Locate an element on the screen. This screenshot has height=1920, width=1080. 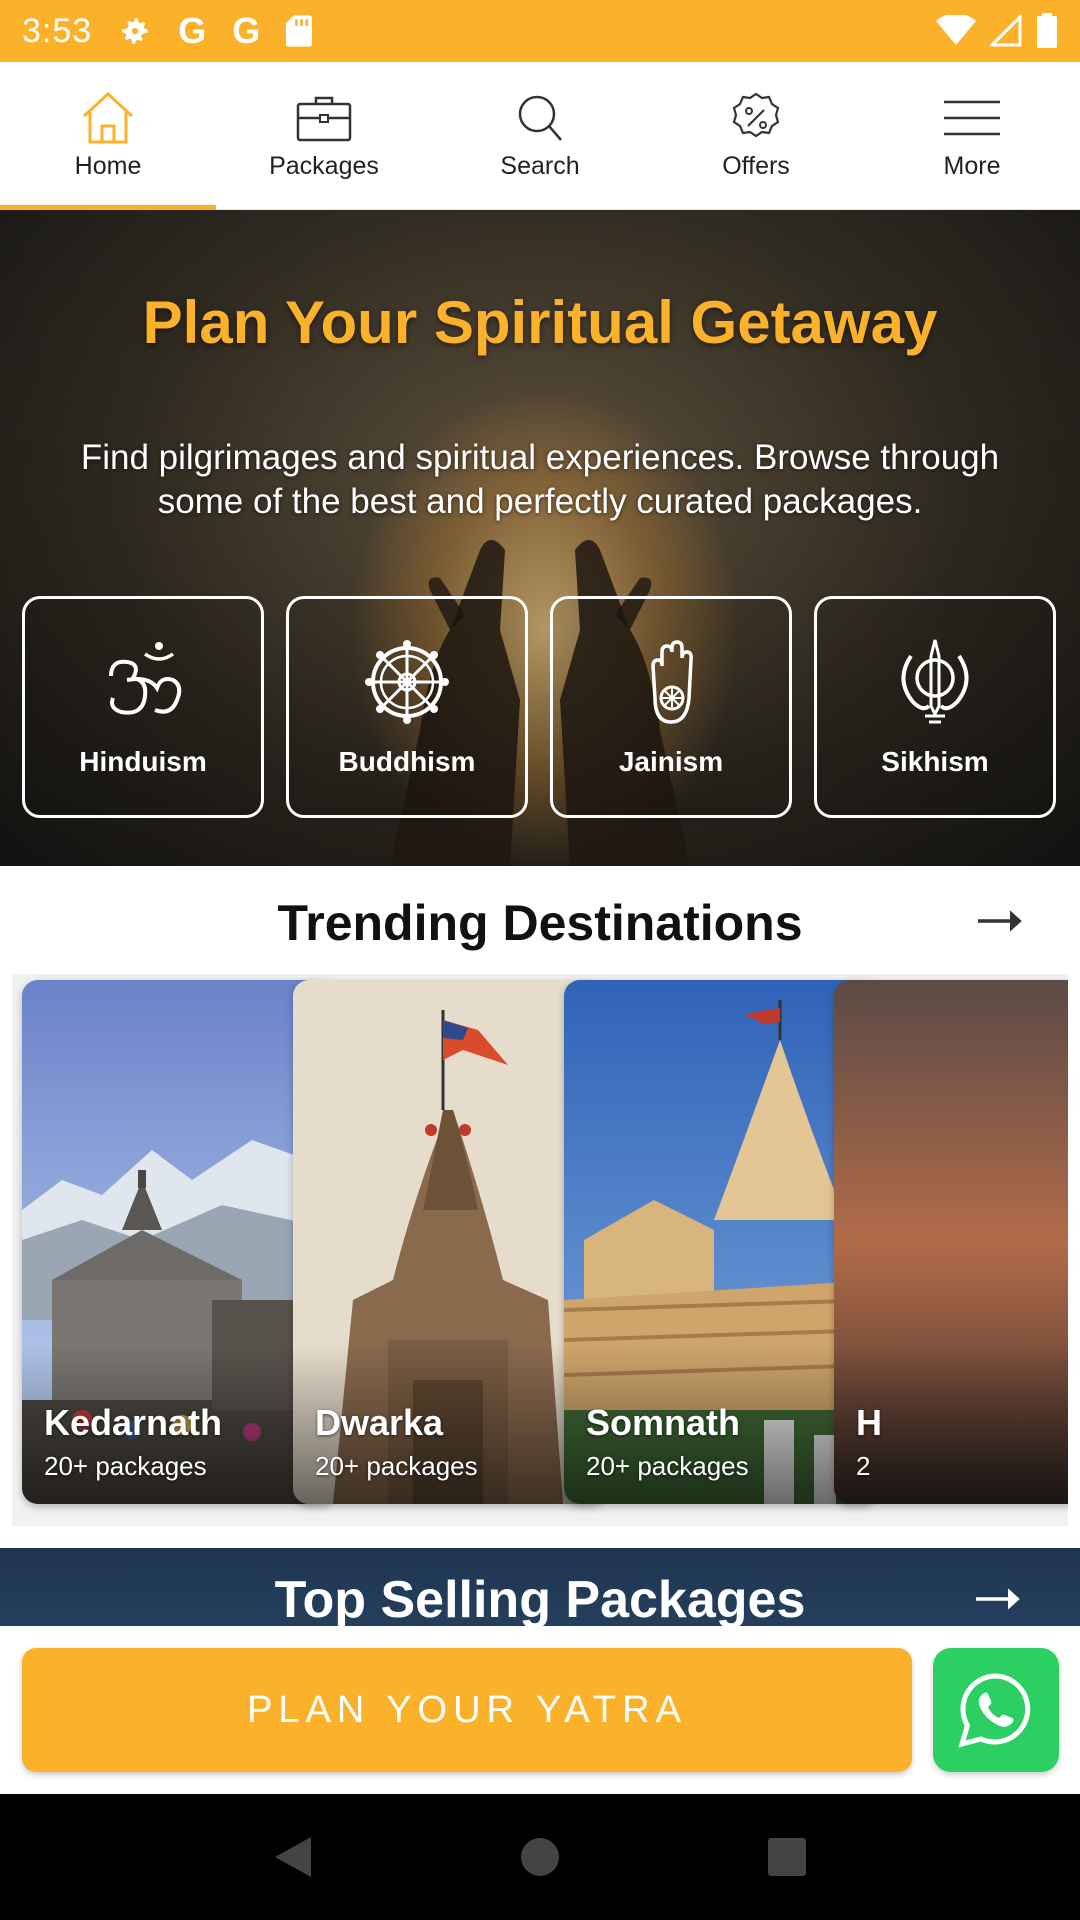
whatsapp-icon is located at coordinates (994, 1710).